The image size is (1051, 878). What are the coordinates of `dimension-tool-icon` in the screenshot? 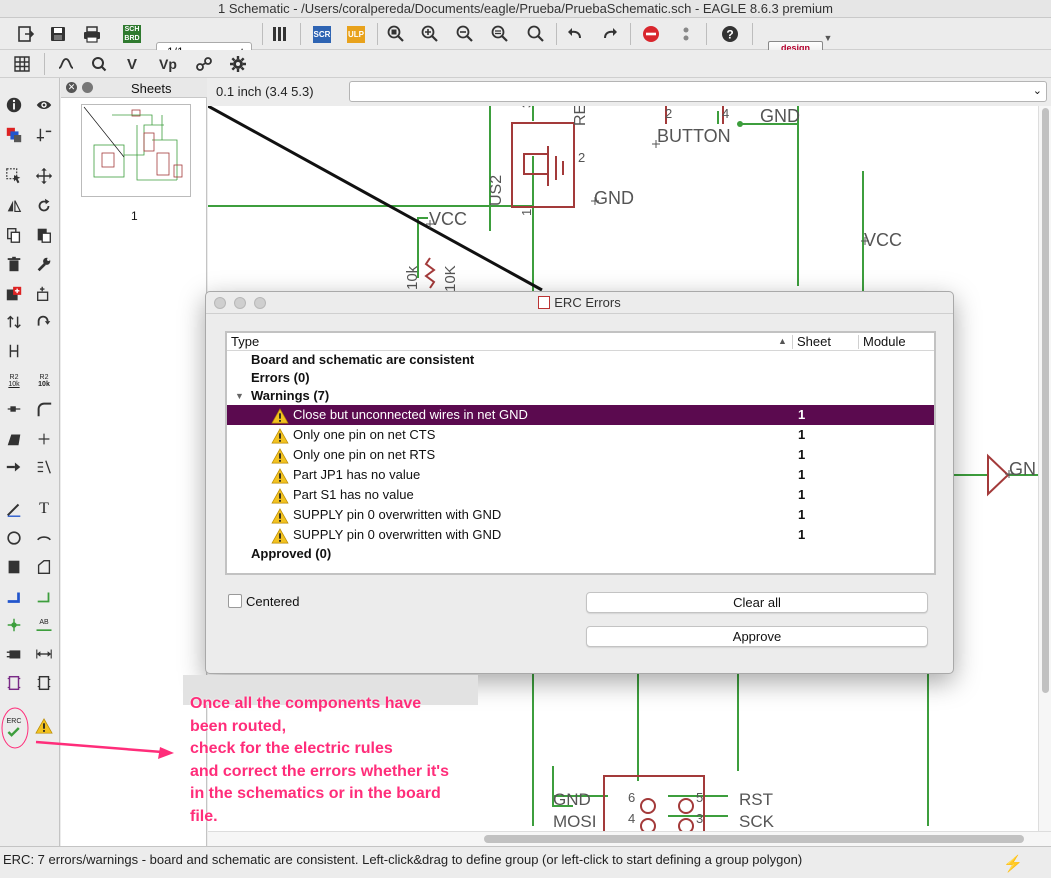 It's located at (44, 654).